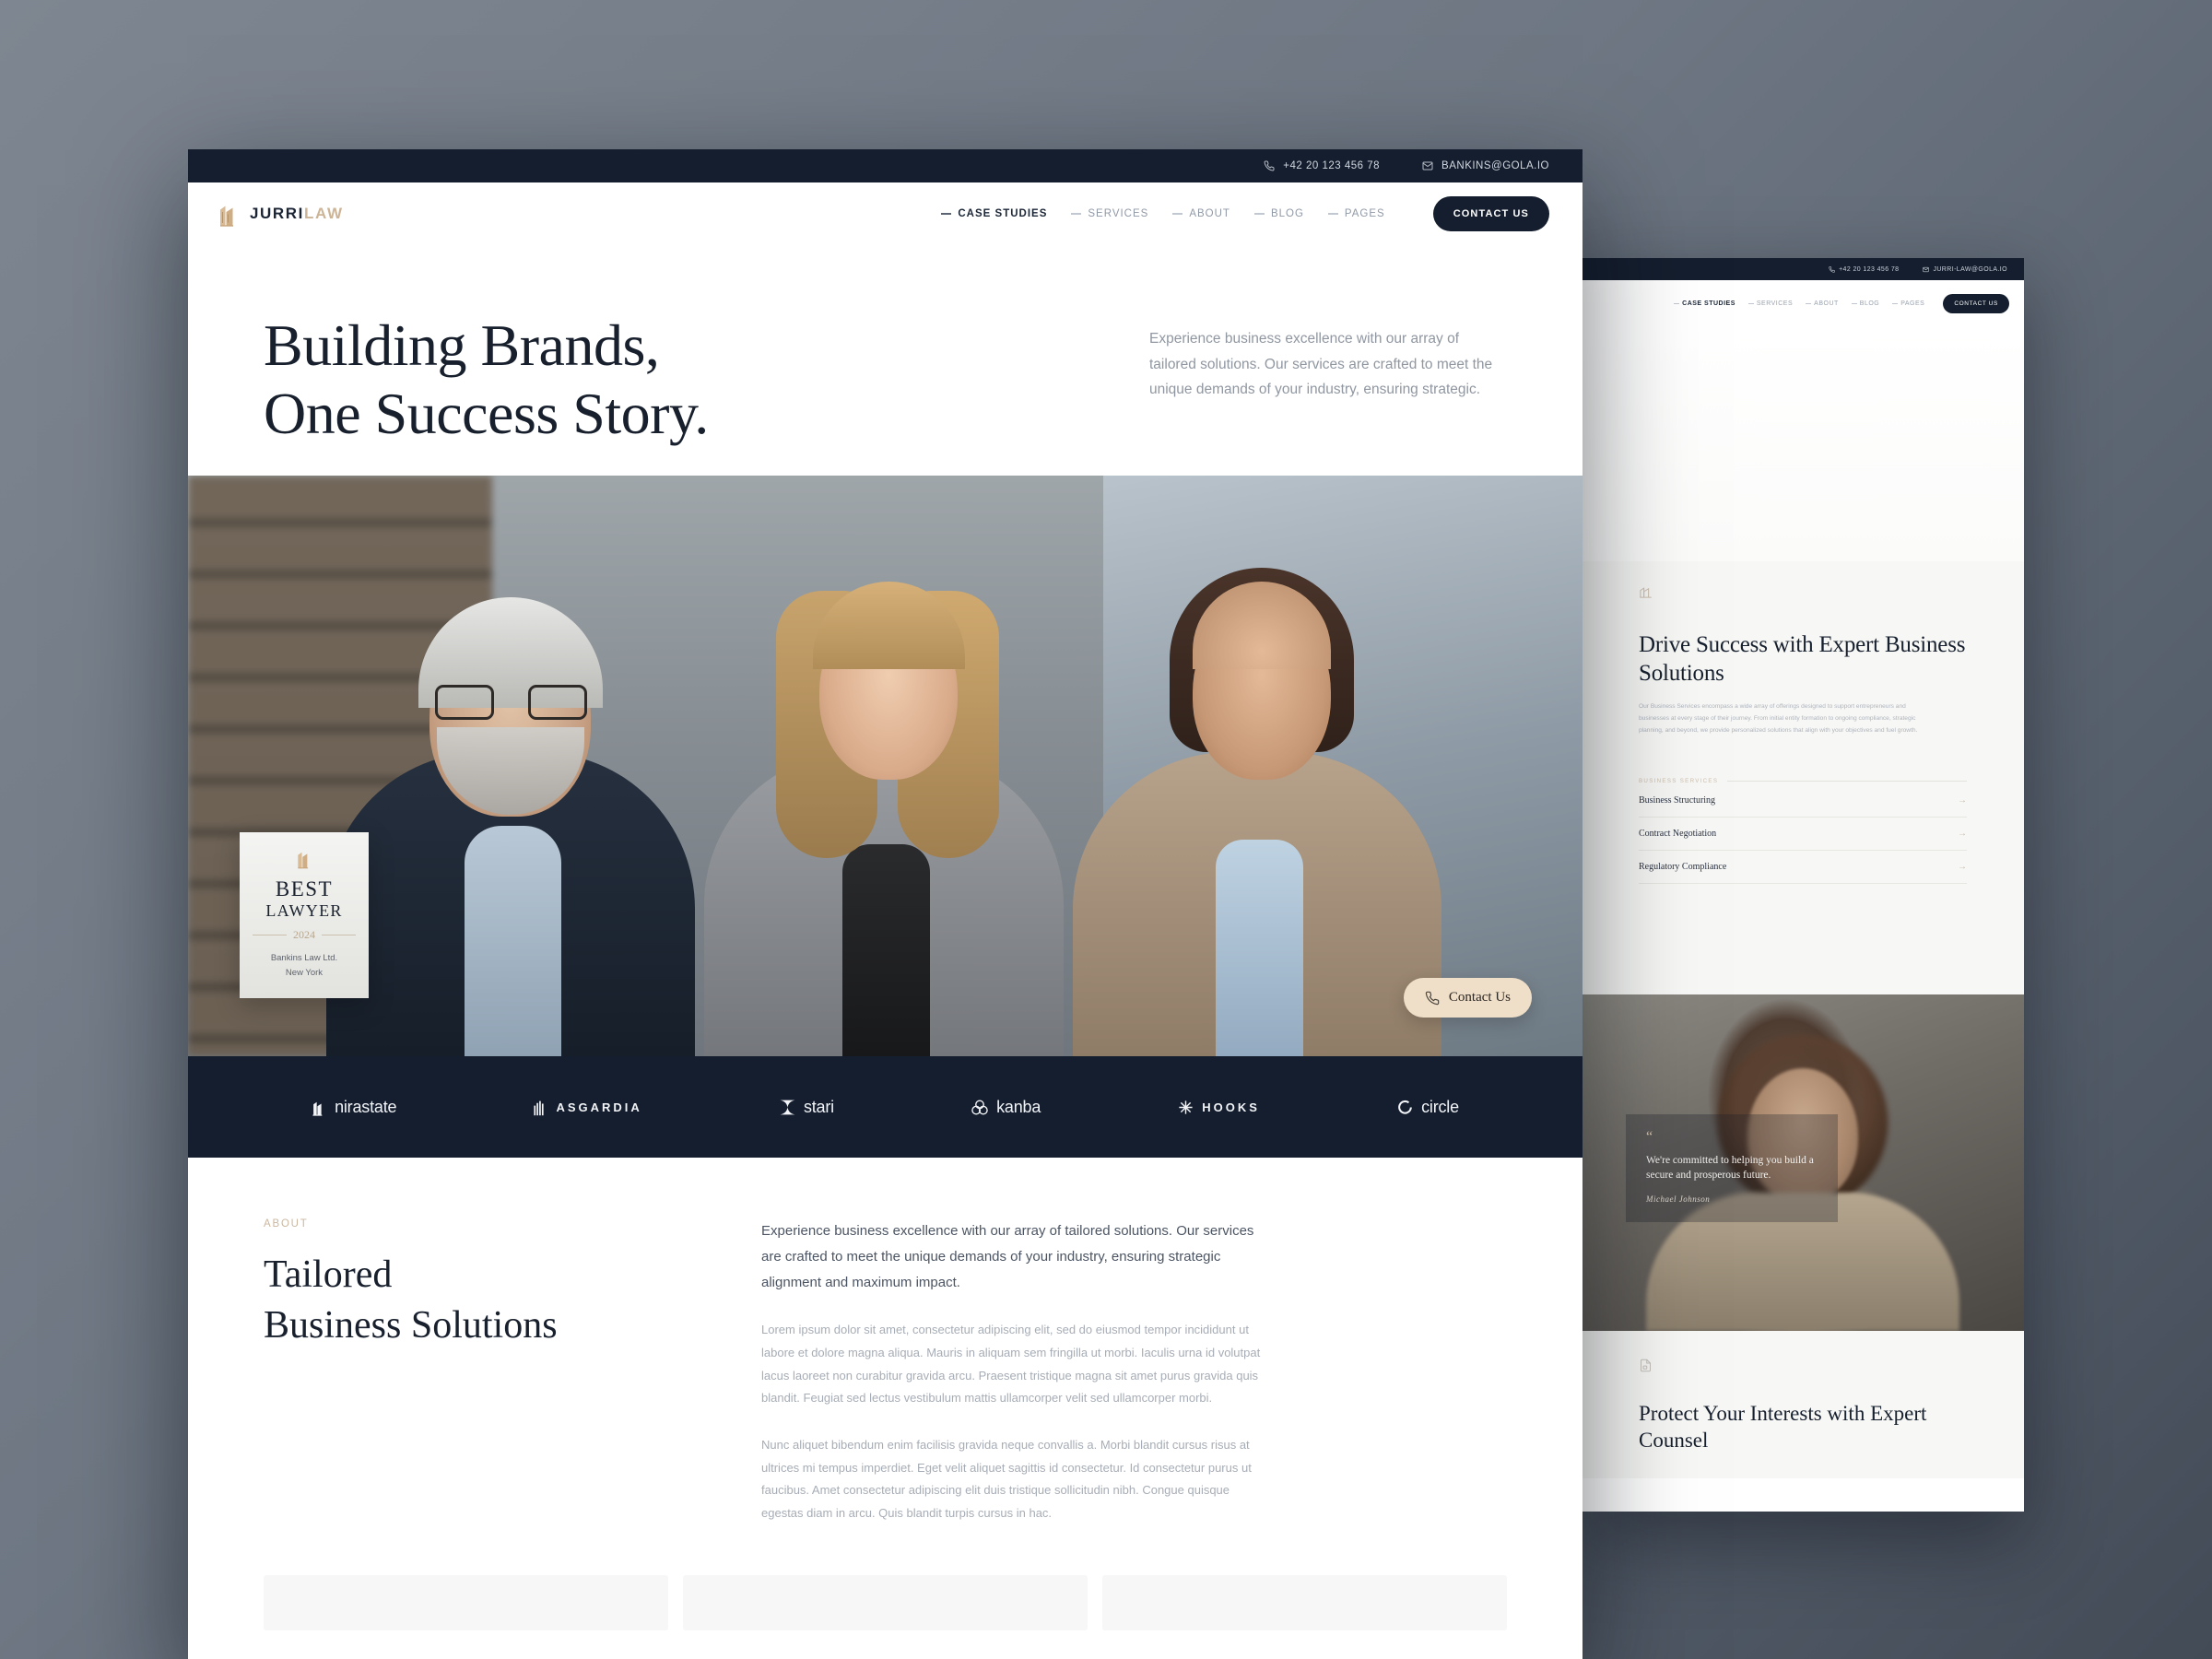 The height and width of the screenshot is (1659, 2212). Describe the element at coordinates (1865, 303) in the screenshot. I see `bw-nav-blog: BLOG` at that location.